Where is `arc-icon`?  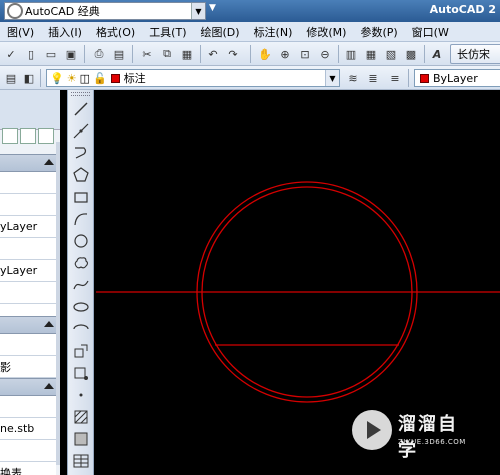
arc-icon is located at coordinates (81, 219).